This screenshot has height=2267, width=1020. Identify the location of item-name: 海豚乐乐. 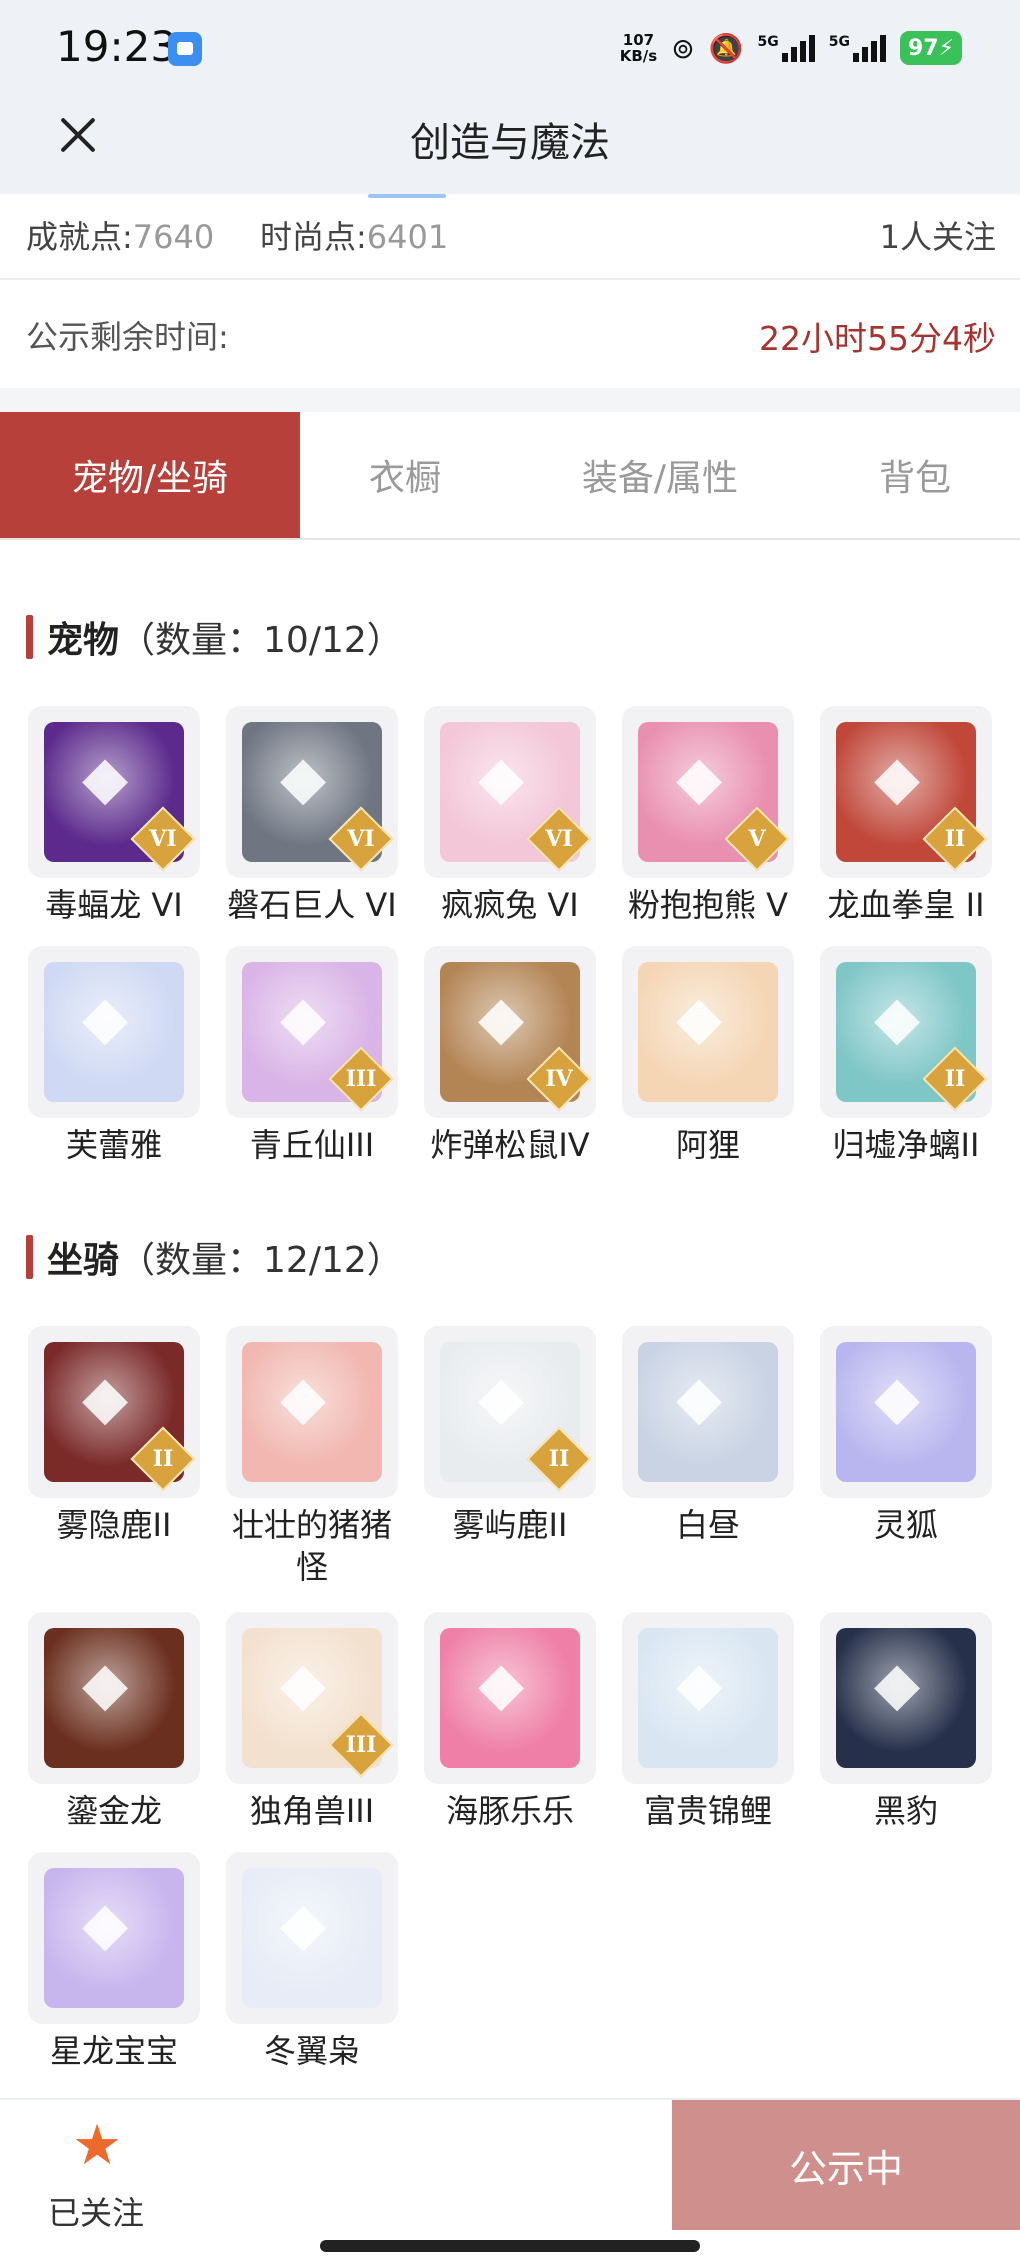
(509, 1811).